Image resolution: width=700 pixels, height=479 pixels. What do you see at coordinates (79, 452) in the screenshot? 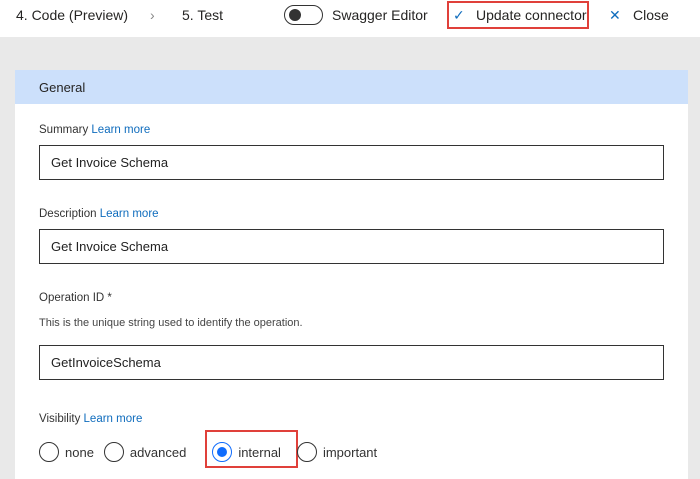
I see `radio-label: none` at bounding box center [79, 452].